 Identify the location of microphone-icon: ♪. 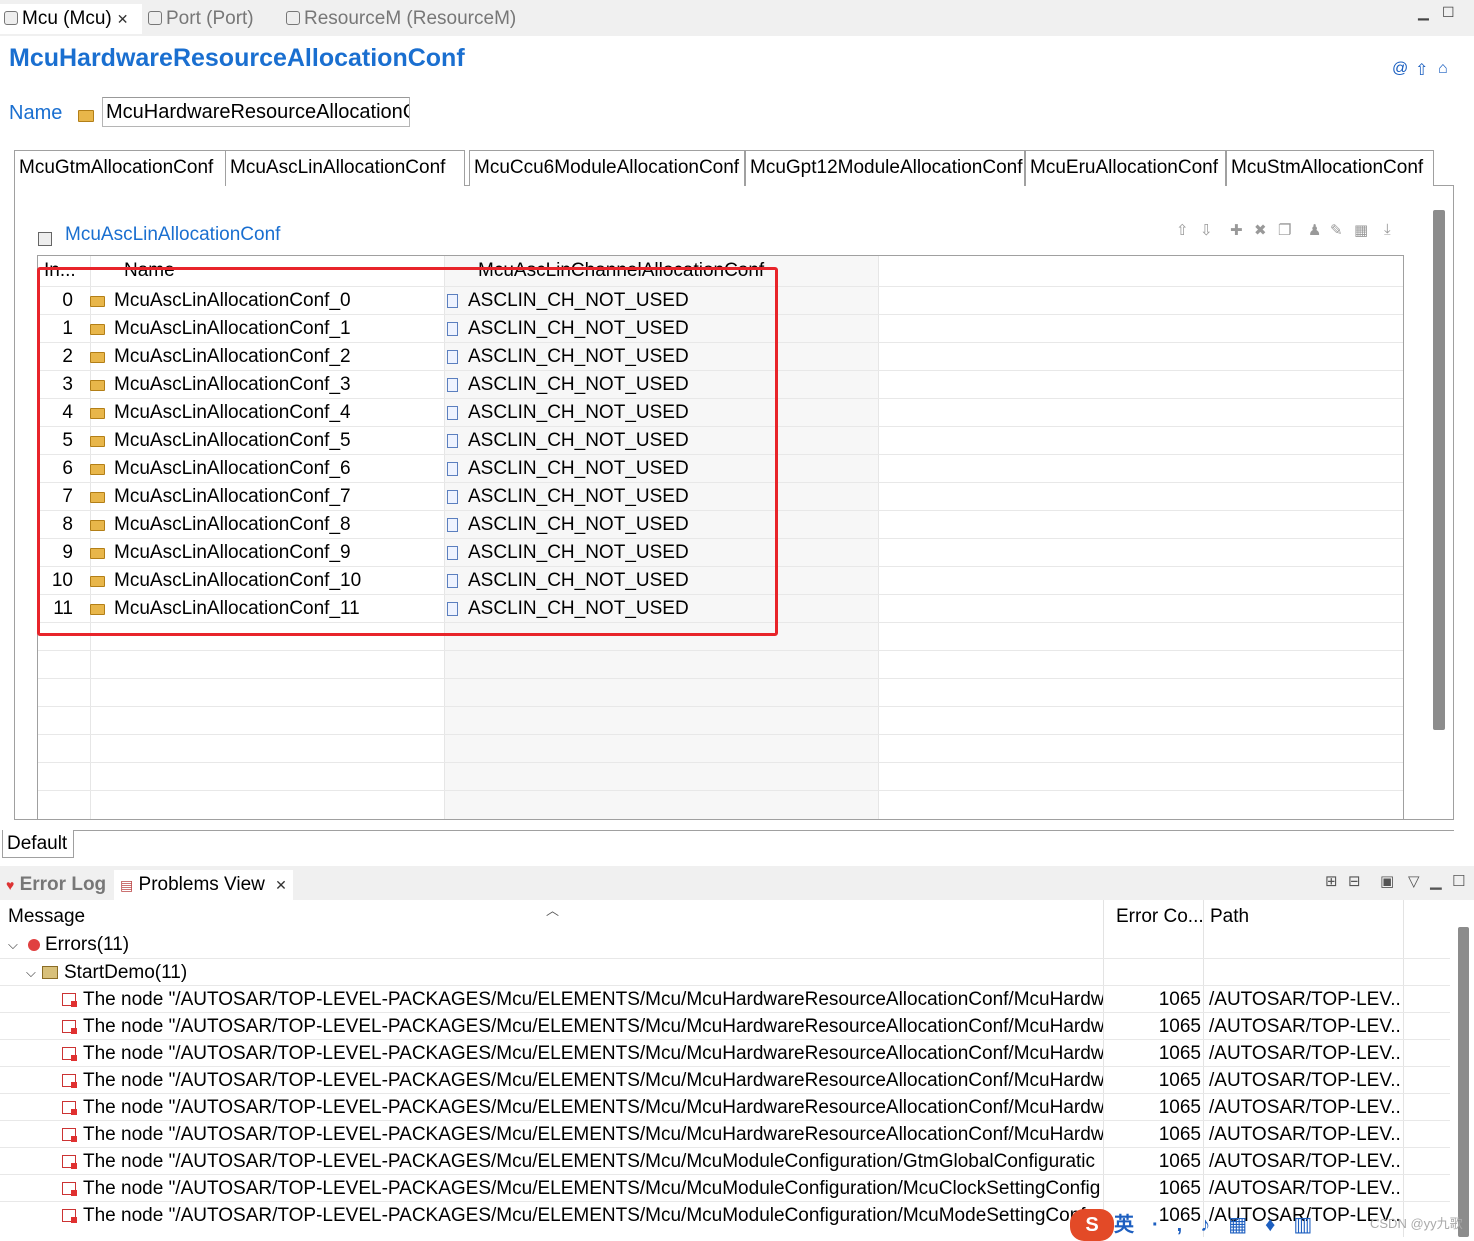
(1214, 1225).